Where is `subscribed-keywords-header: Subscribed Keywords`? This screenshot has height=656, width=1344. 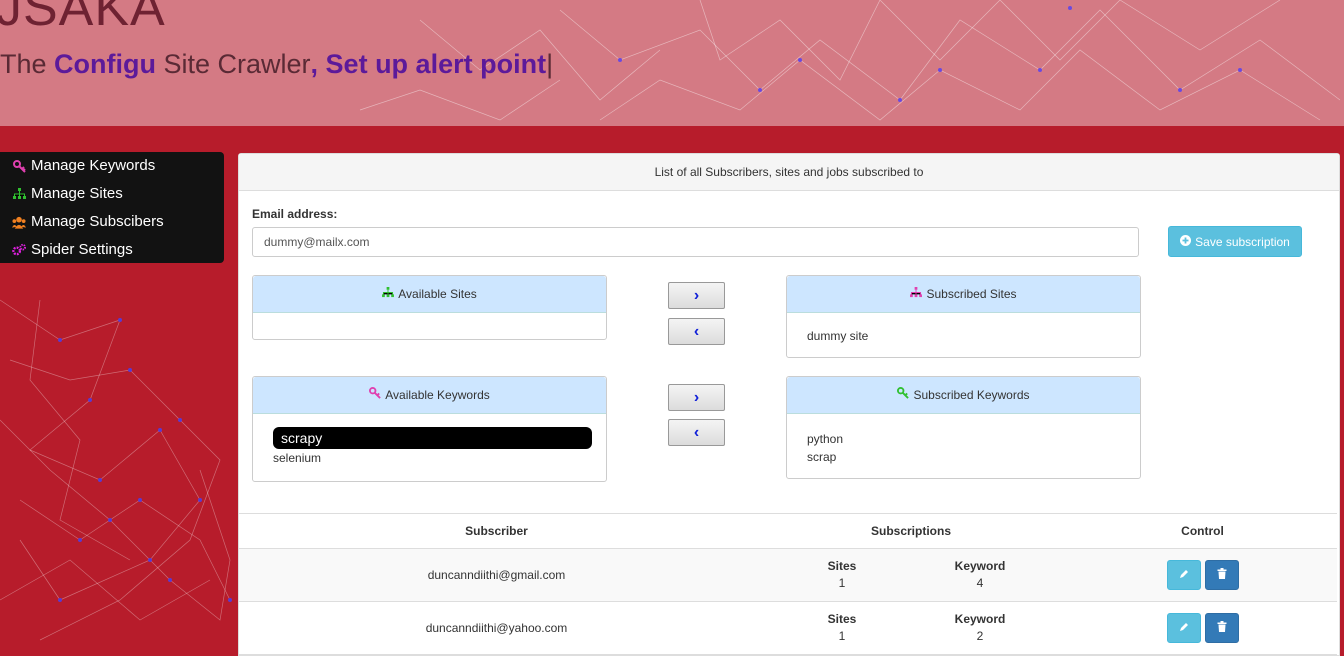 subscribed-keywords-header: Subscribed Keywords is located at coordinates (963, 395).